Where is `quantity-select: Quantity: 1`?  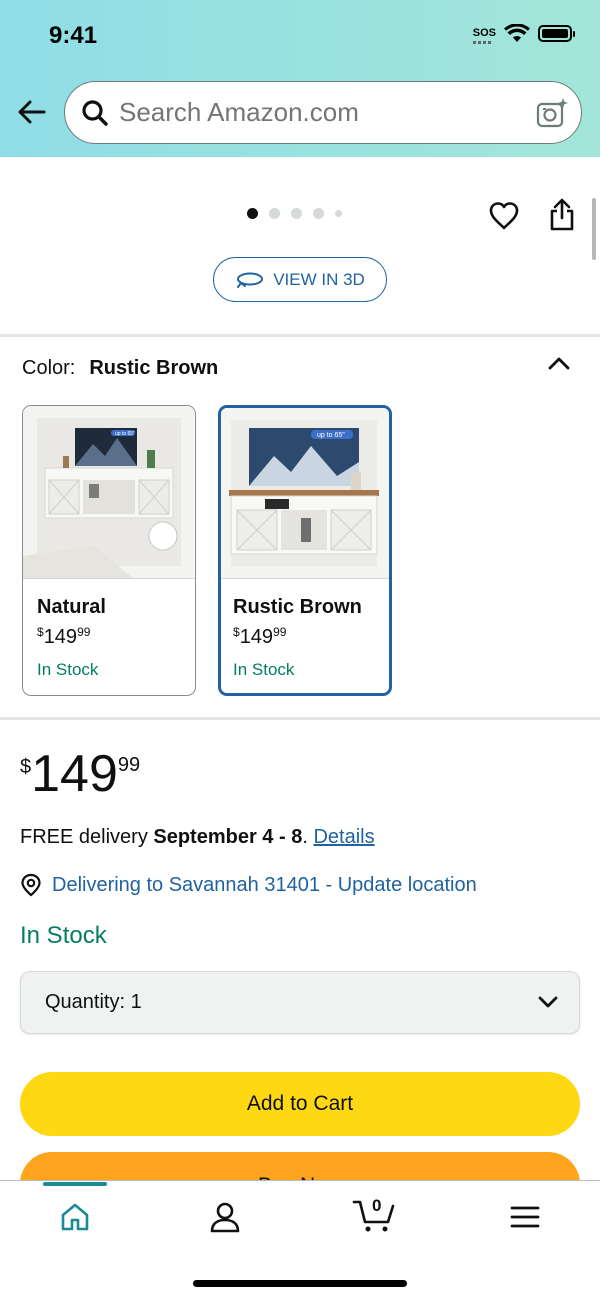
quantity-select: Quantity: 1 is located at coordinates (300, 1002).